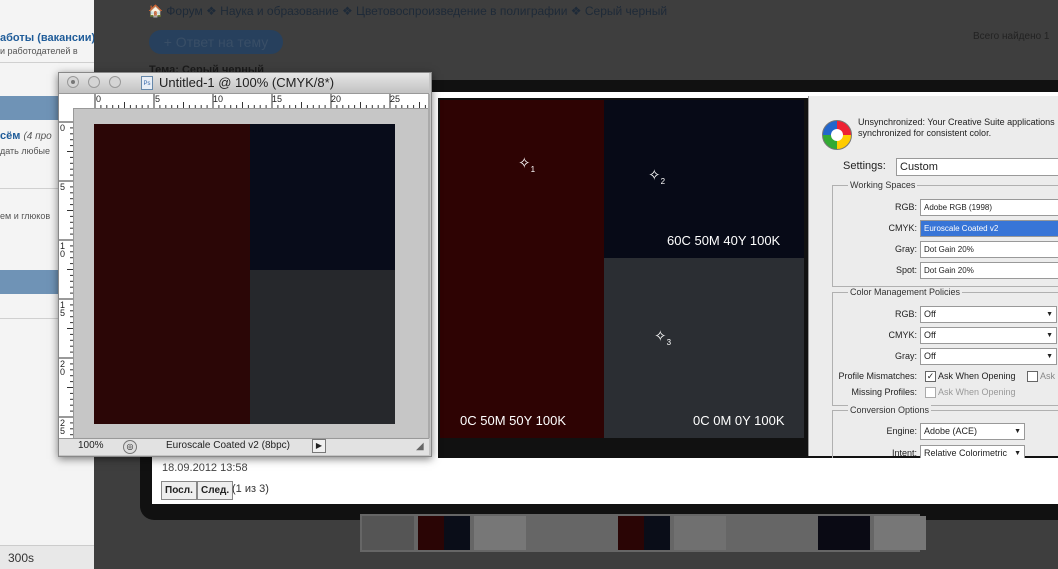  Describe the element at coordinates (890, 410) in the screenshot. I see `conversion-title: Conversion Options` at that location.